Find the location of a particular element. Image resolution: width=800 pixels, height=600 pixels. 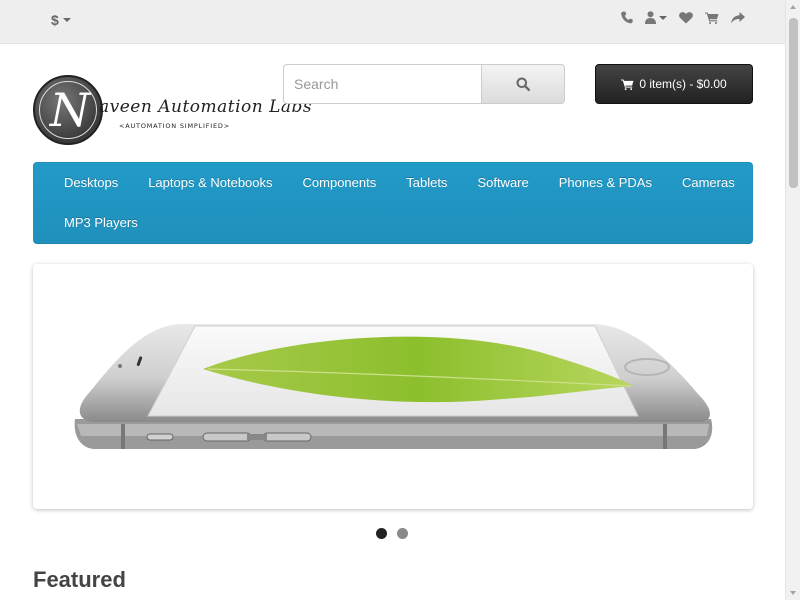

user-icon is located at coordinates (650, 17).